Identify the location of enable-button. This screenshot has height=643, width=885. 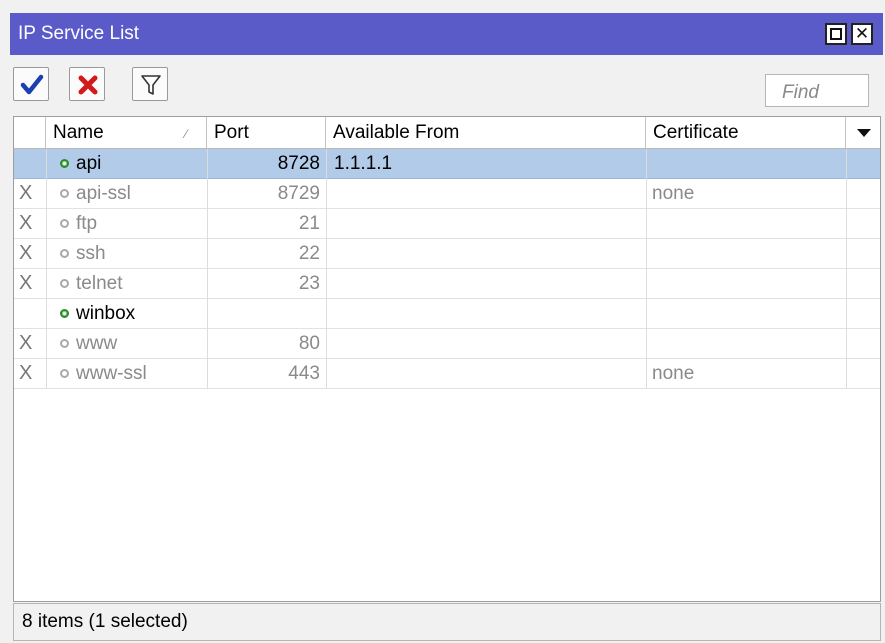
(31, 84).